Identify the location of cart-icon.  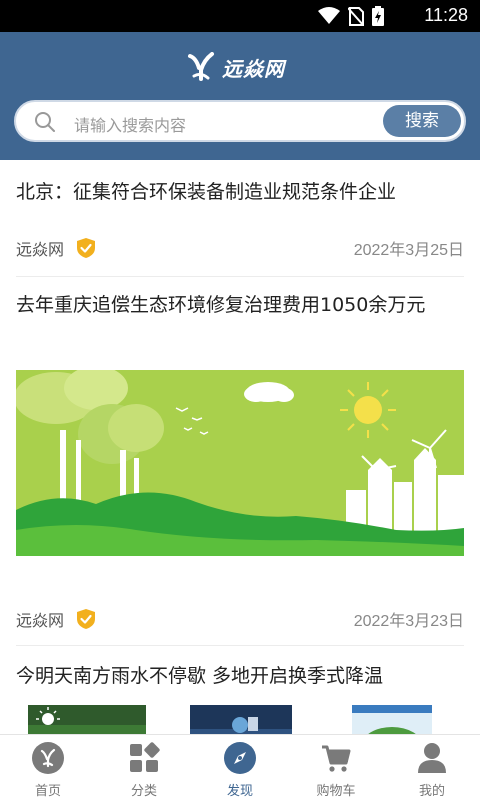
(336, 758).